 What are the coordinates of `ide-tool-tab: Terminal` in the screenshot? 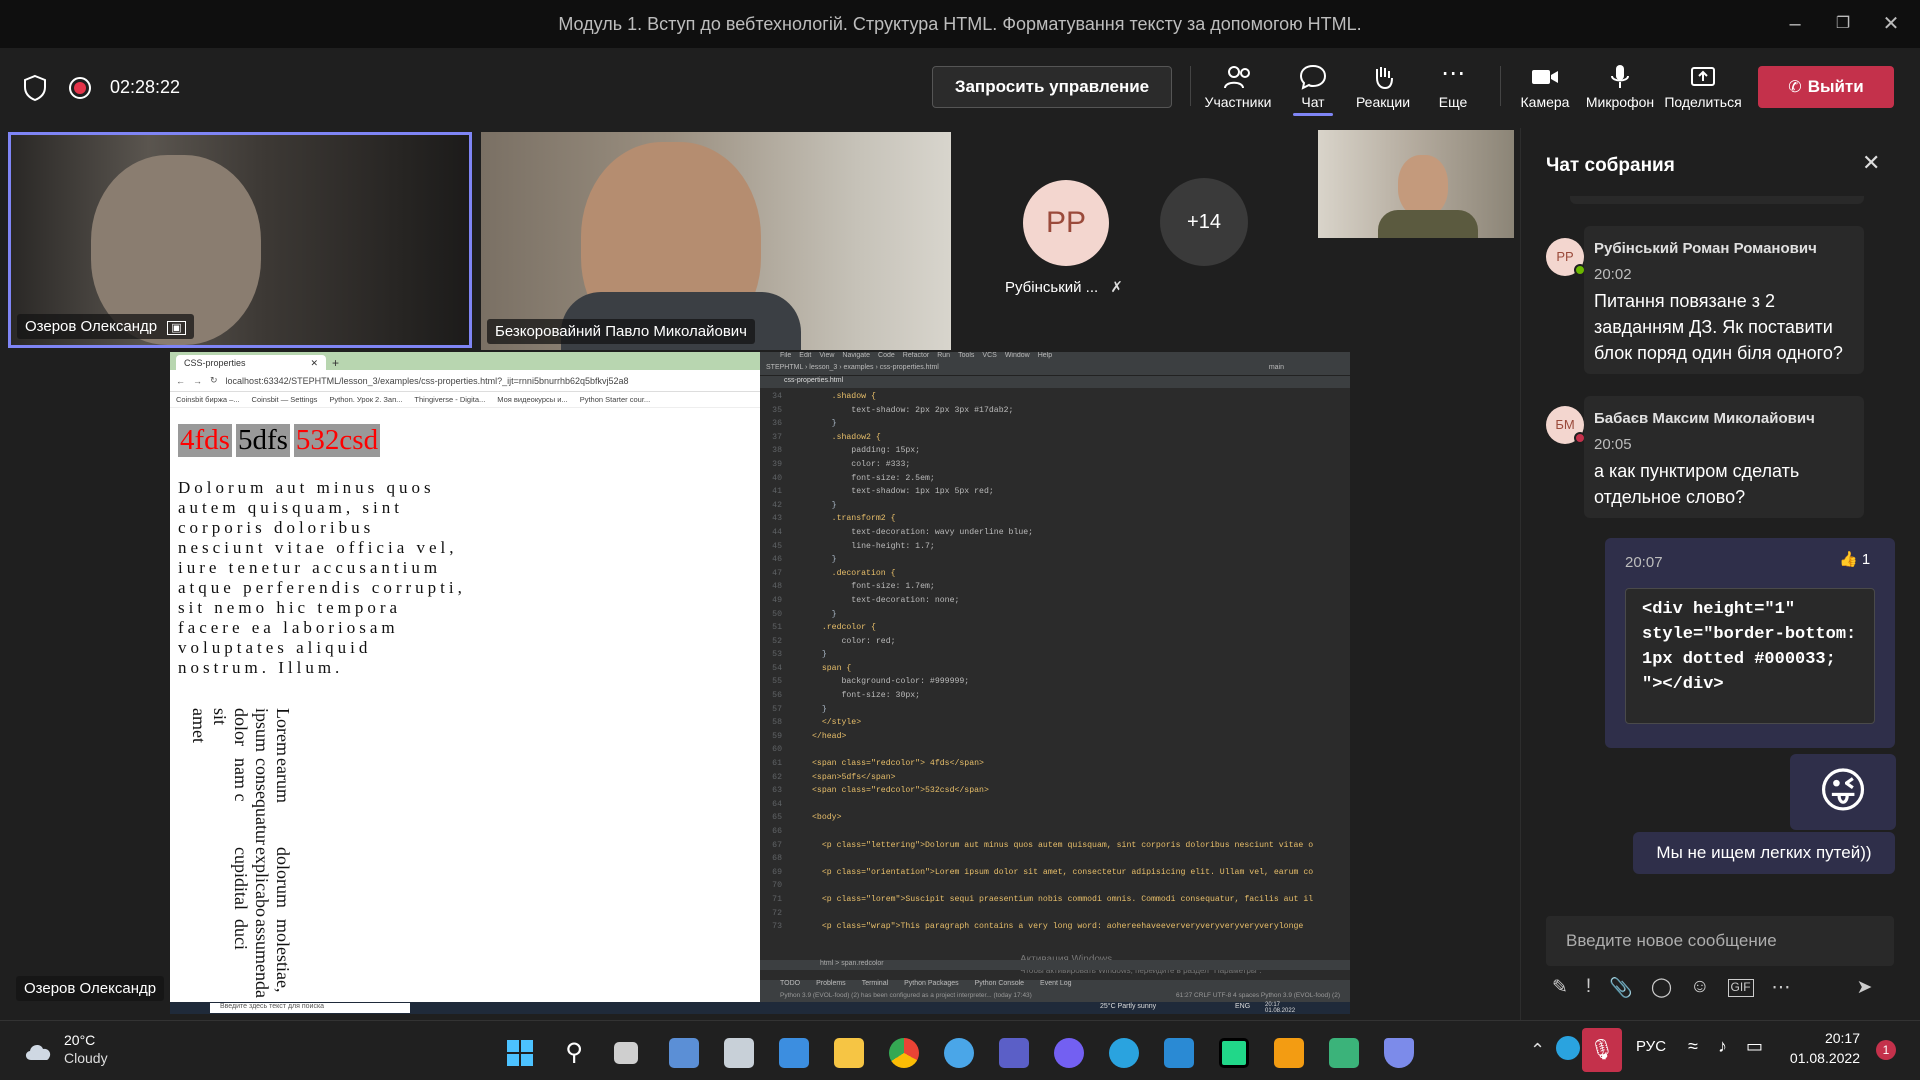 It's located at (875, 986).